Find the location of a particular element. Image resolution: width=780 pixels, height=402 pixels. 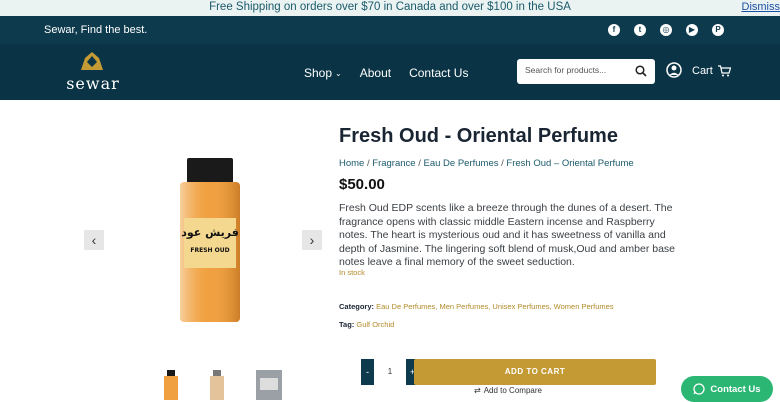

nav-about: About is located at coordinates (375, 73).